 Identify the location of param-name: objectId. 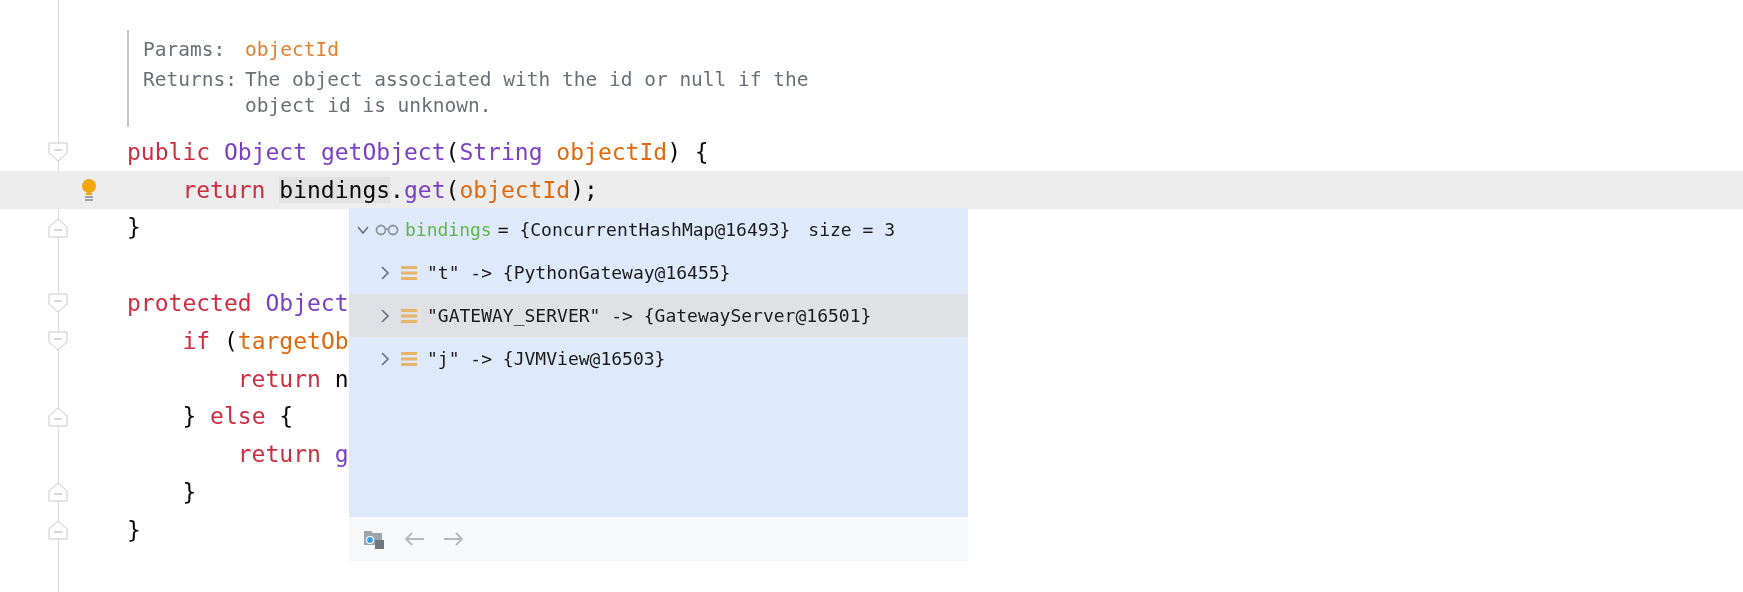
(292, 50).